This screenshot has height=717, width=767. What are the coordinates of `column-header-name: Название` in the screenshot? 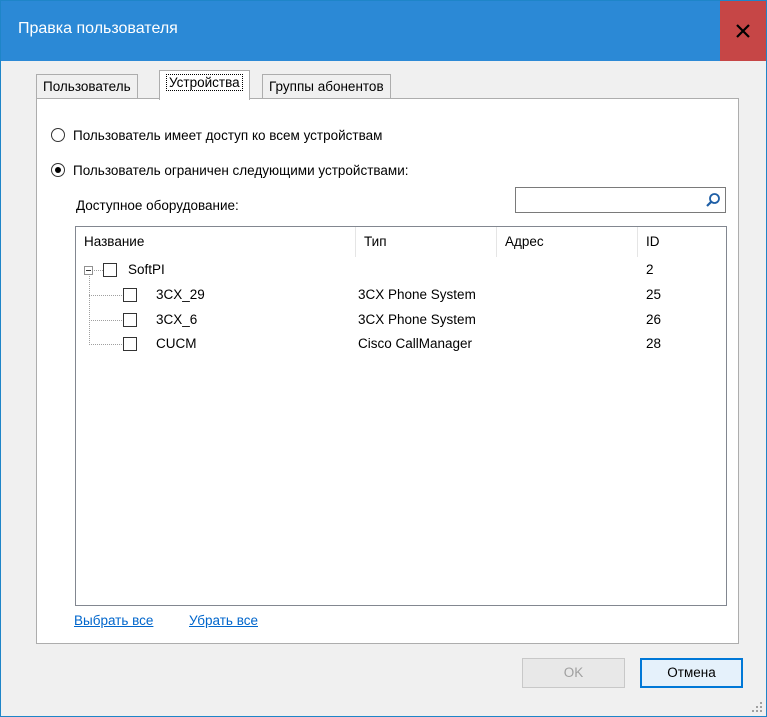 It's located at (216, 242).